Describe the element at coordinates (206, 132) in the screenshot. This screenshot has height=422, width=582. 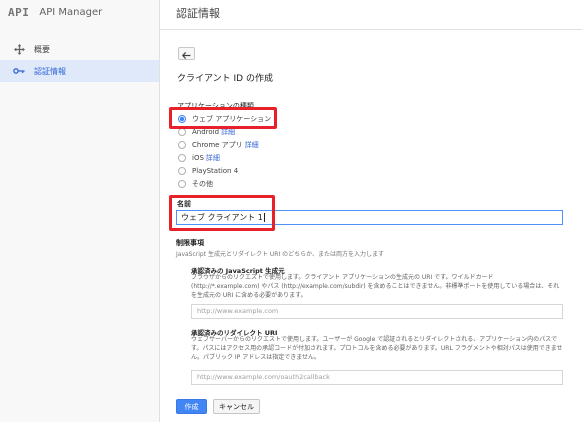
I see `radio-label: Android` at that location.